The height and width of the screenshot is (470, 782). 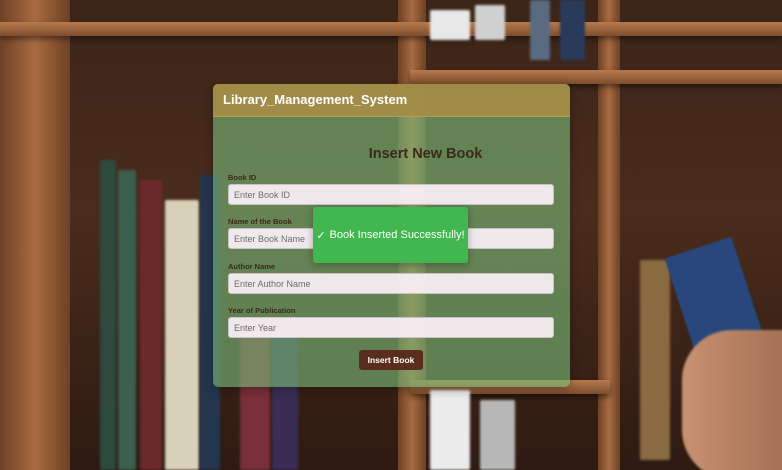 I want to click on insert-book-button: Insert Book, so click(x=391, y=360).